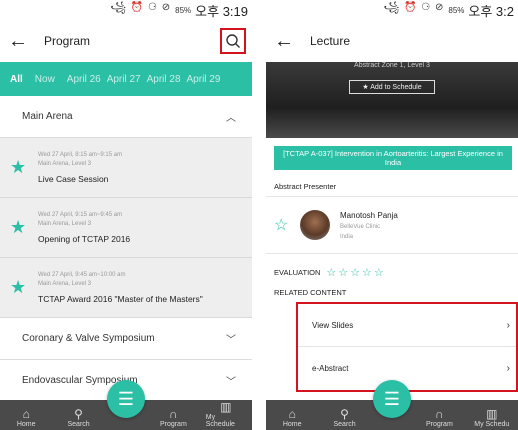 The width and height of the screenshot is (518, 430). What do you see at coordinates (220, 421) in the screenshot?
I see `tab-label: My Schedule` at bounding box center [220, 421].